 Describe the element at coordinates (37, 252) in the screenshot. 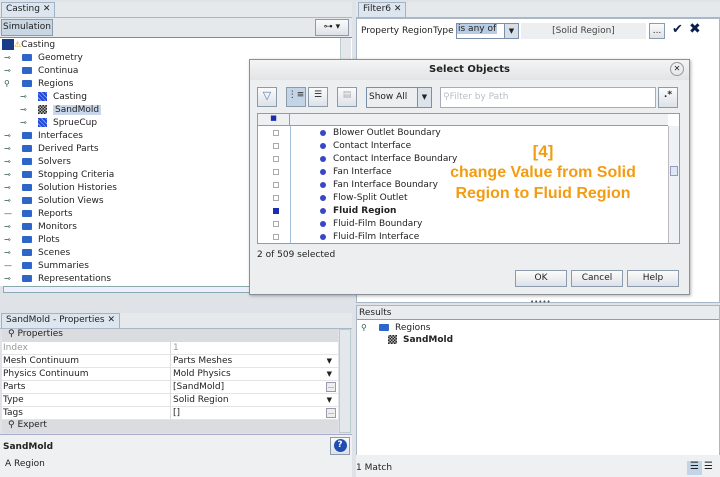

I see `tree-item: ⊸ Scenes` at that location.